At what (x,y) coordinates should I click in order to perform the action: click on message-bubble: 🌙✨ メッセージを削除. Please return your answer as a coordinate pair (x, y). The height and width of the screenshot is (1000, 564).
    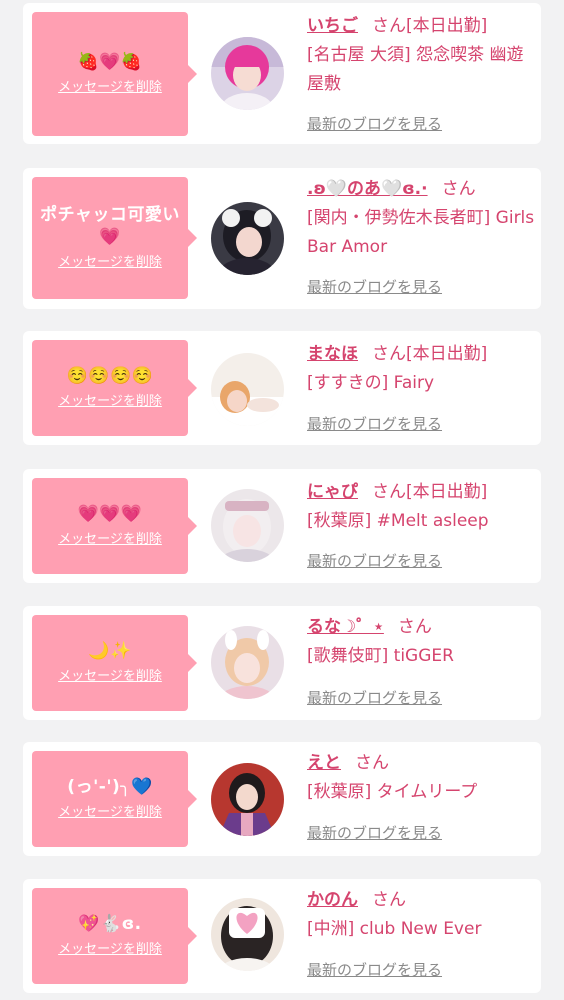
    Looking at the image, I should click on (114, 663).